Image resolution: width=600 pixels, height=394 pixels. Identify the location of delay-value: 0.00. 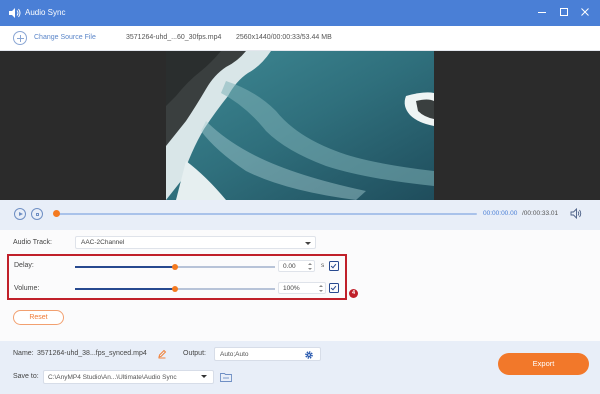
(289, 266).